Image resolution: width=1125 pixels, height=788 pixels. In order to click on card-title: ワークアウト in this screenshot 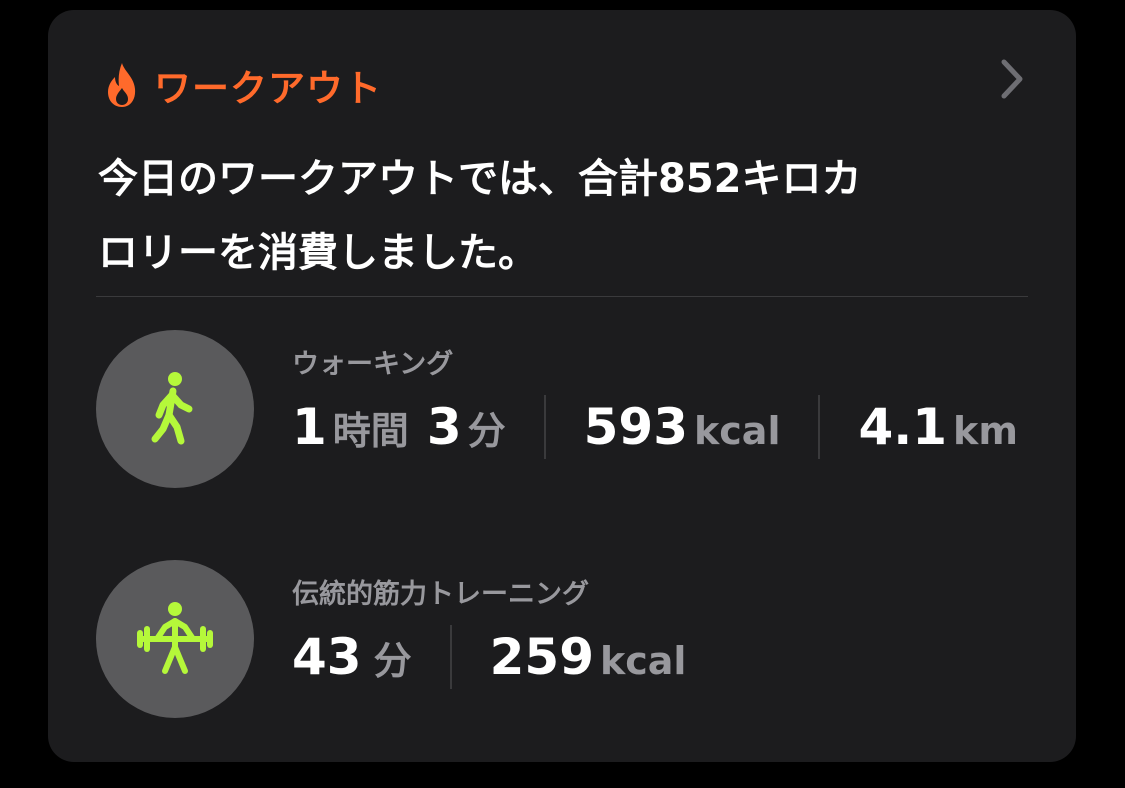, I will do `click(268, 88)`.